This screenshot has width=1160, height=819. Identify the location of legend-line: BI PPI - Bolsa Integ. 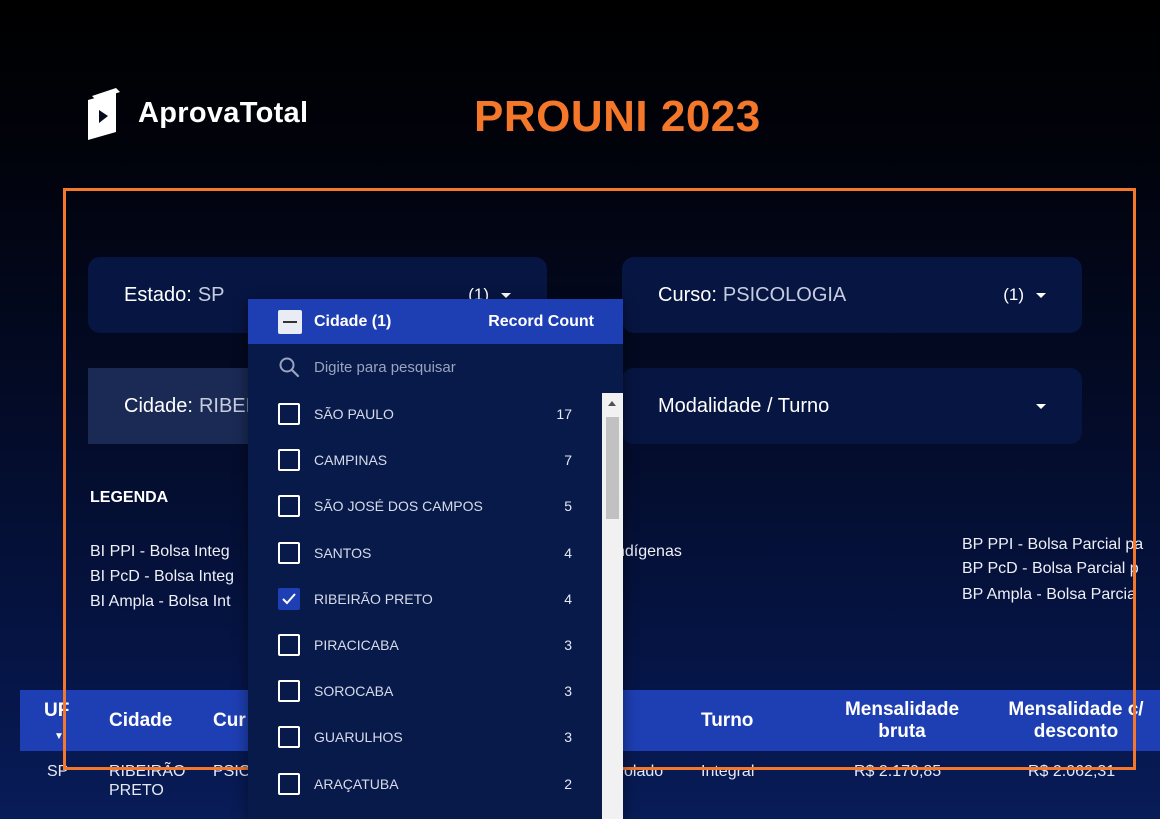
(160, 551).